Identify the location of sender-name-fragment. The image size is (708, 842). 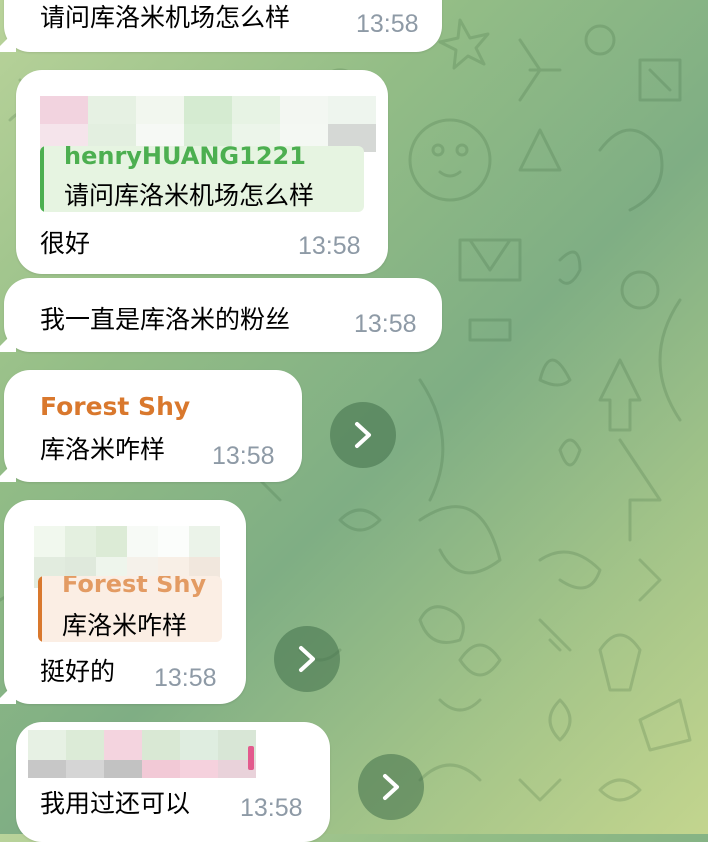
(251, 758).